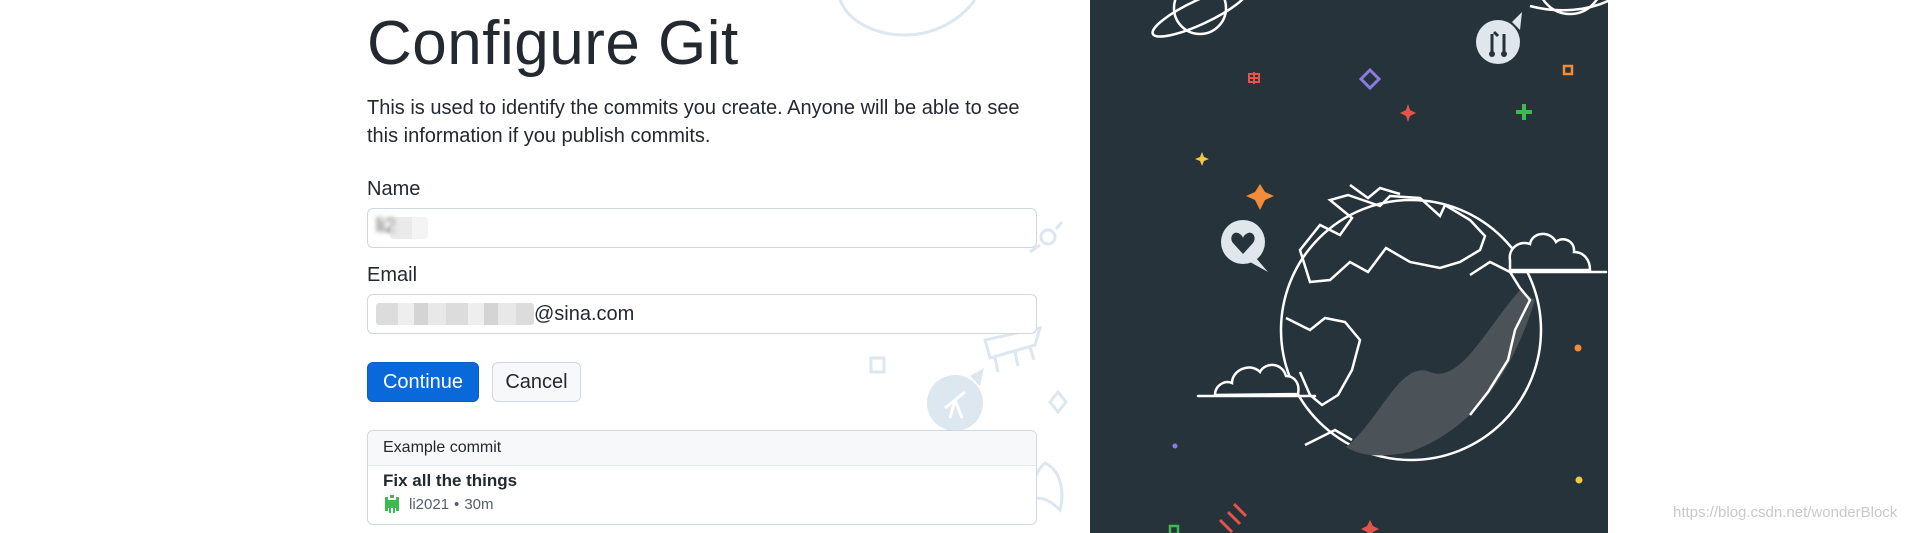 This screenshot has width=1920, height=533. What do you see at coordinates (955, 399) in the screenshot?
I see `telescope-bubble-icon` at bounding box center [955, 399].